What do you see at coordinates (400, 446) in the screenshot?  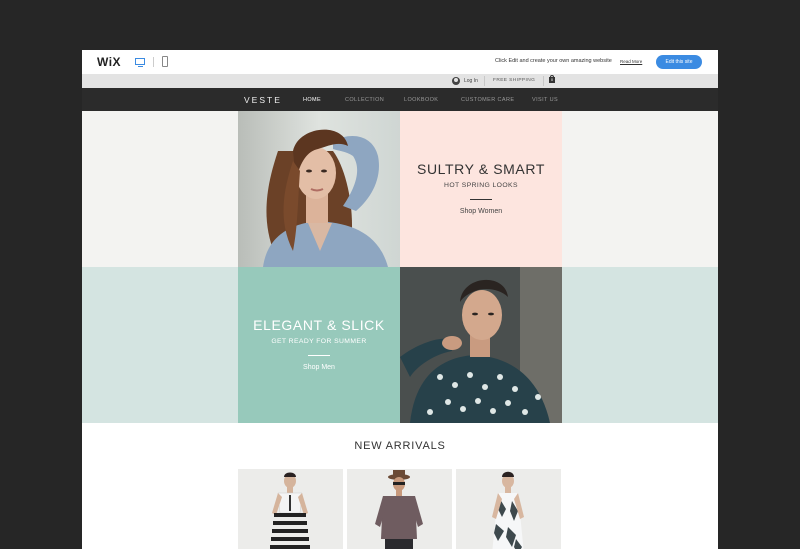 I see `new-arrivals-title: NEW ARRIVALS` at bounding box center [400, 446].